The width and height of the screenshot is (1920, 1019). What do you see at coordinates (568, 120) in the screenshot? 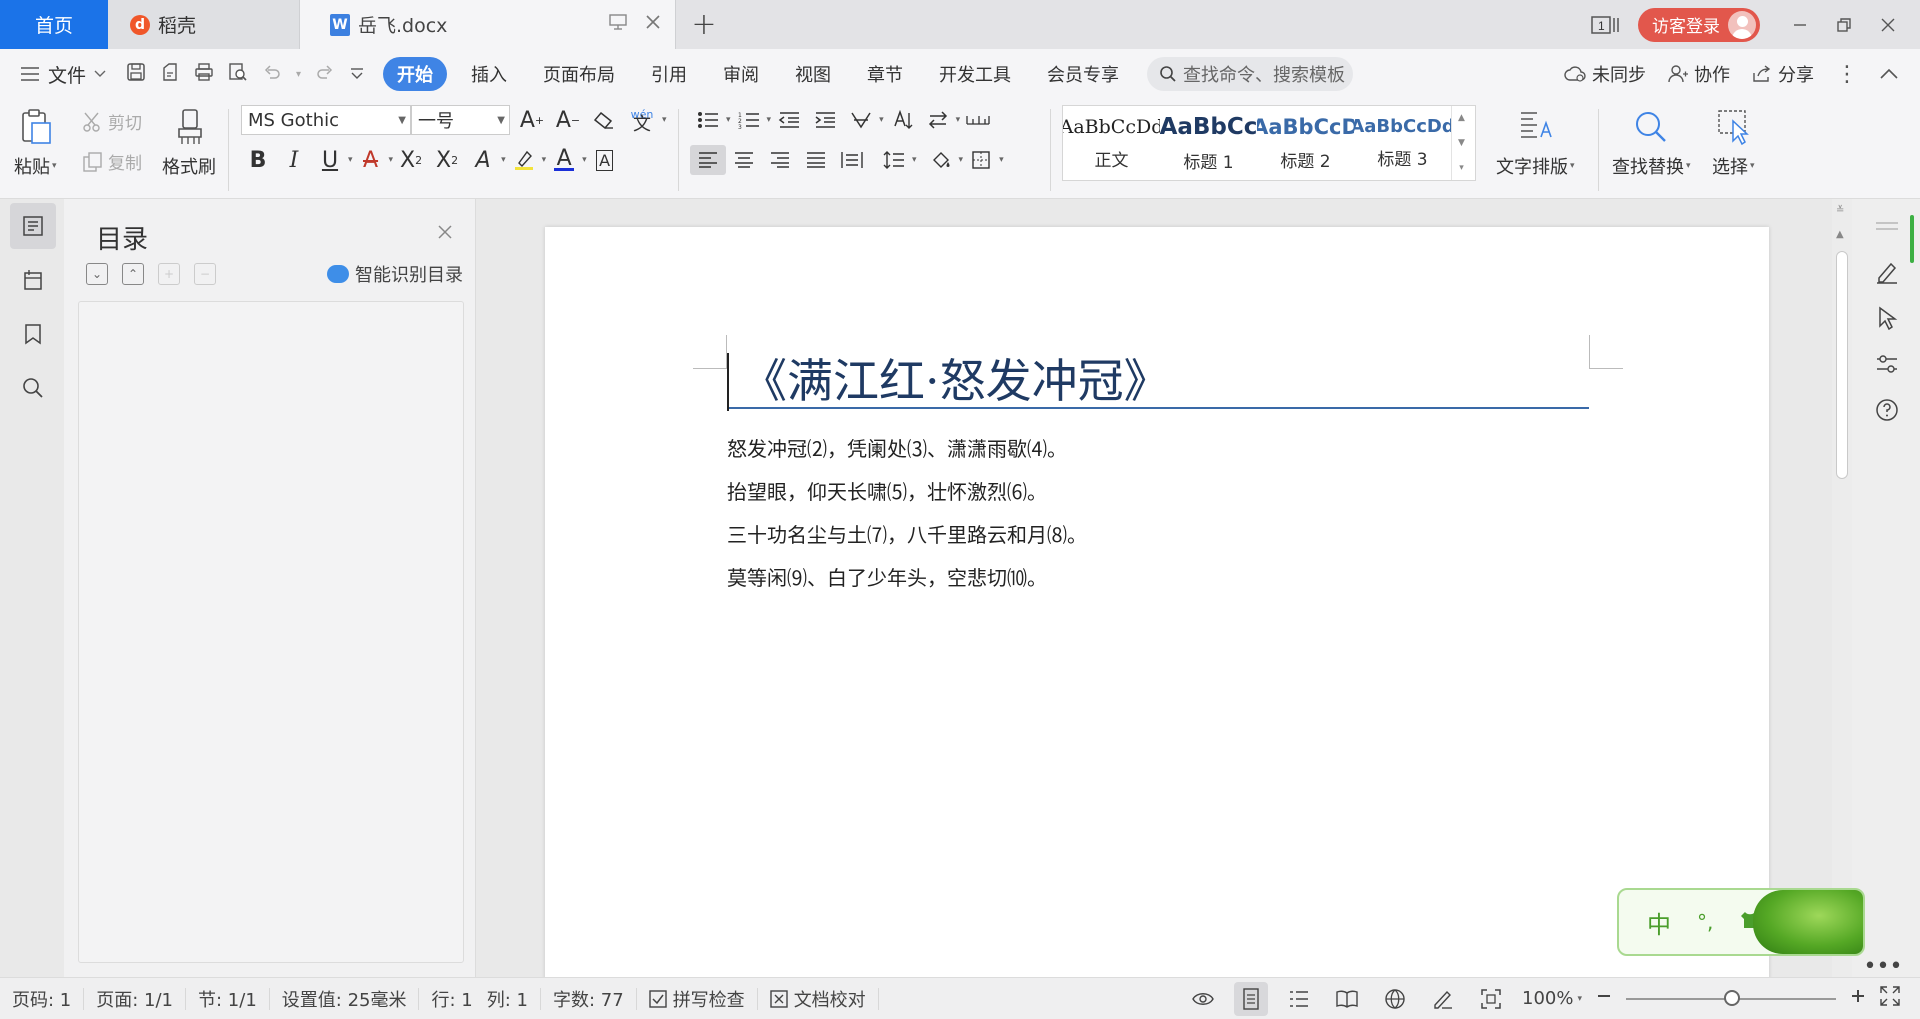
I see `decrease-font-icon: A −` at bounding box center [568, 120].